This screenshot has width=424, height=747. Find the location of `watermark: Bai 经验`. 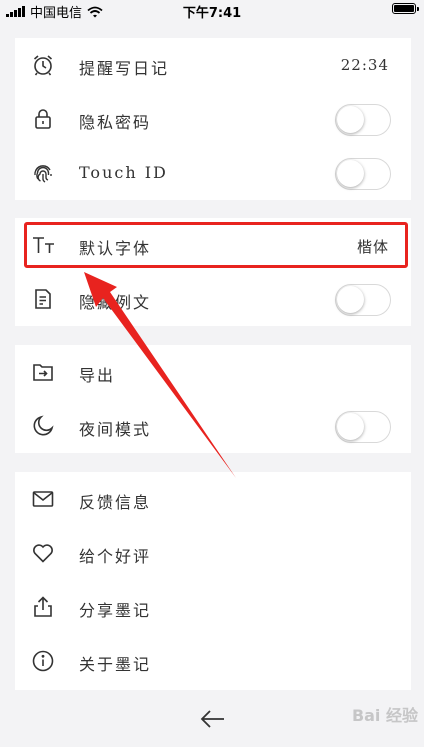

watermark: Bai 经验 is located at coordinates (384, 715).